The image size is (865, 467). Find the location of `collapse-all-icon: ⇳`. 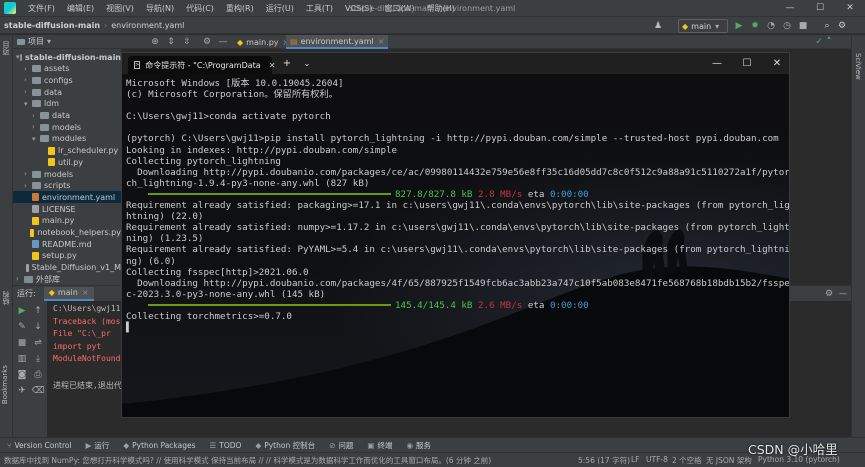

collapse-all-icon: ⇳ is located at coordinates (187, 41).